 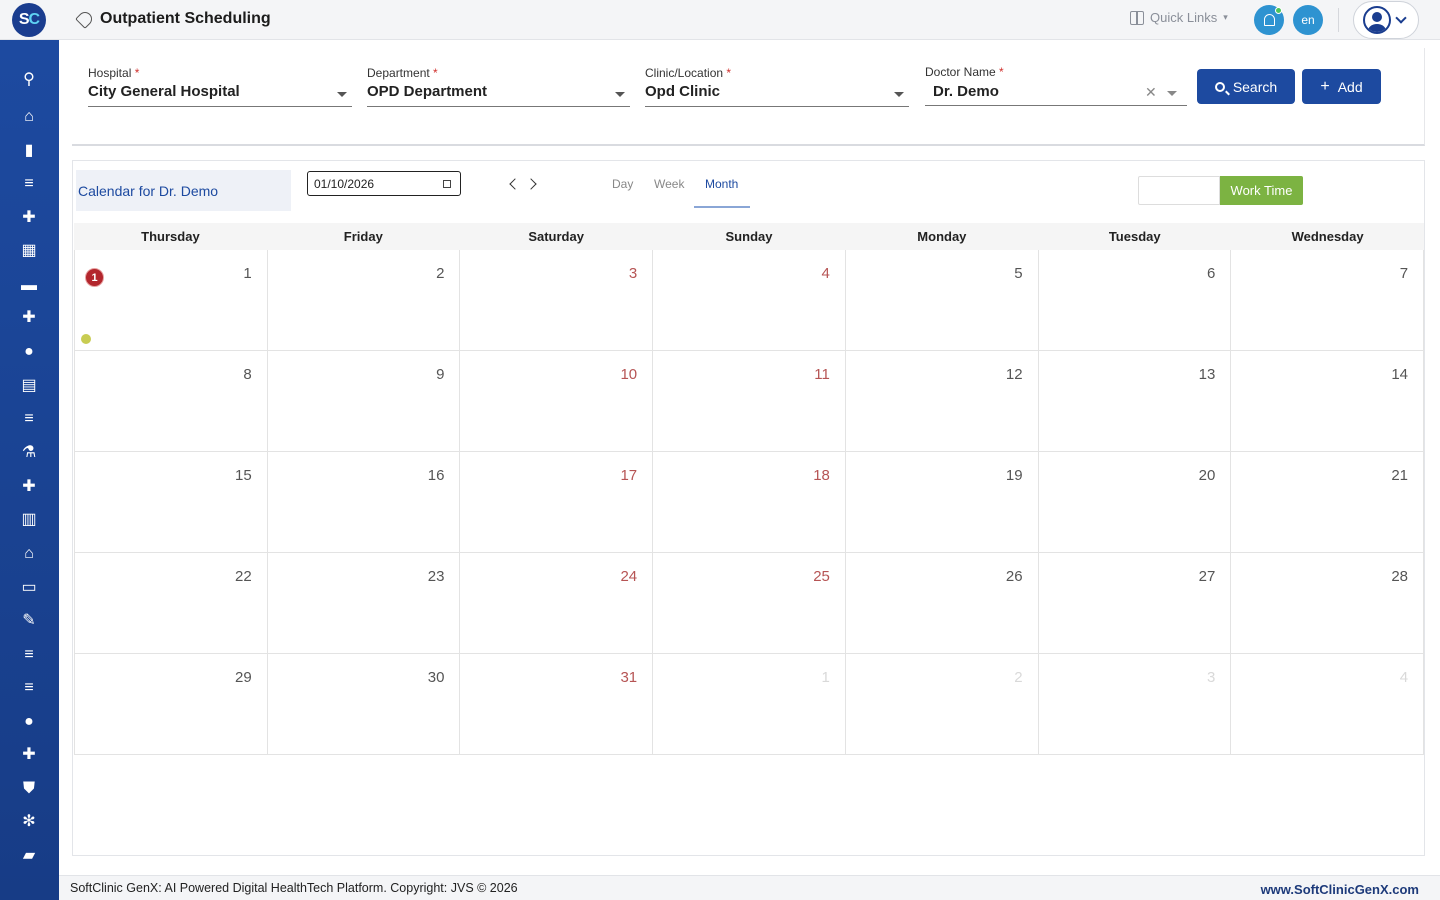 What do you see at coordinates (1327, 300) in the screenshot?
I see `day-cell: 7` at bounding box center [1327, 300].